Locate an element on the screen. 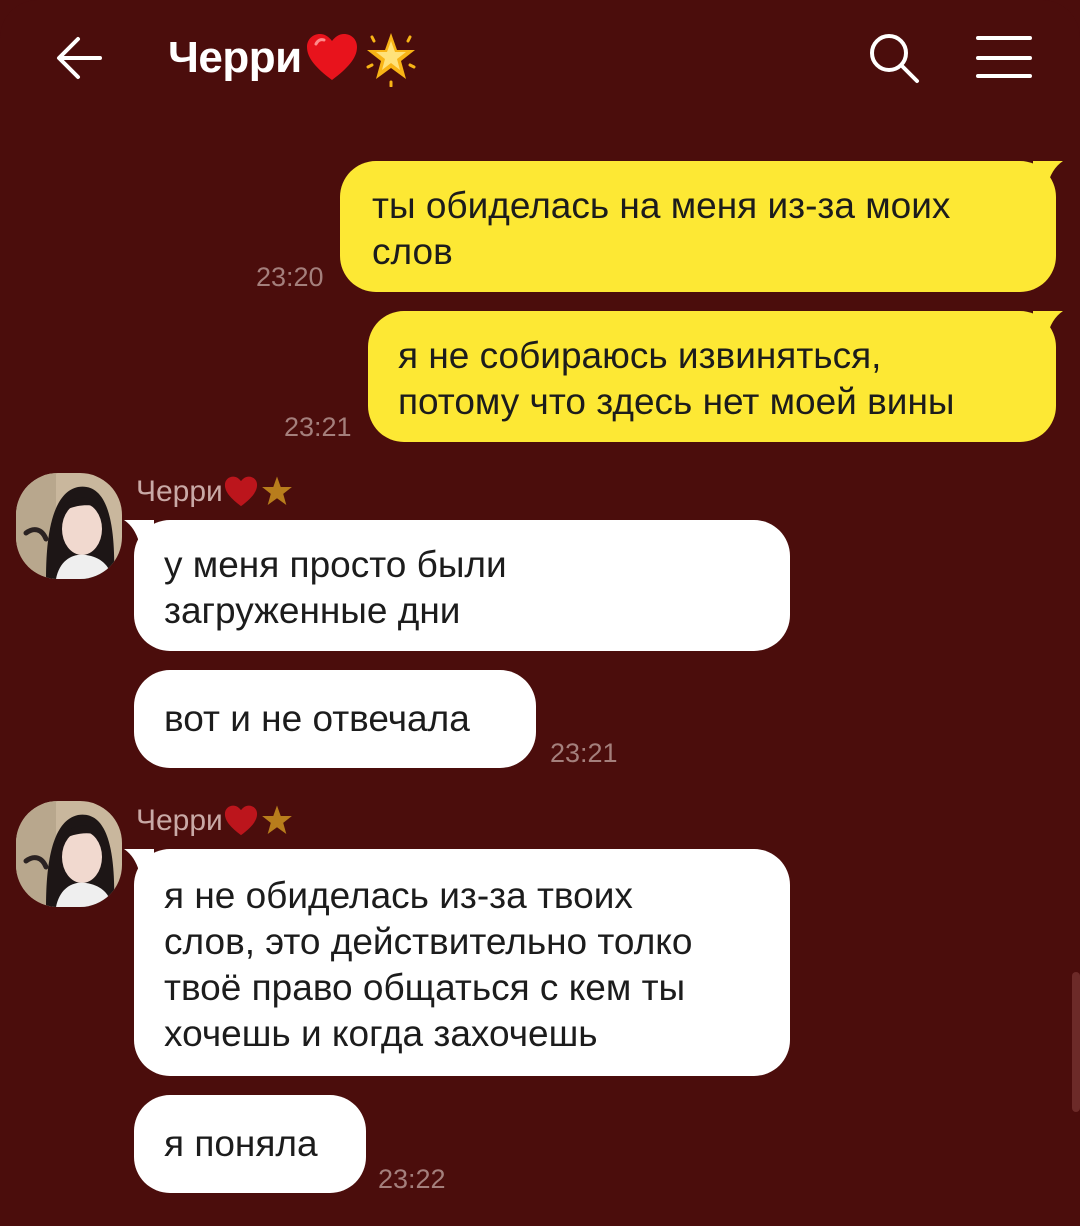 The height and width of the screenshot is (1226, 1080). incoming-message-bubble: вот и не отвечала is located at coordinates (335, 719).